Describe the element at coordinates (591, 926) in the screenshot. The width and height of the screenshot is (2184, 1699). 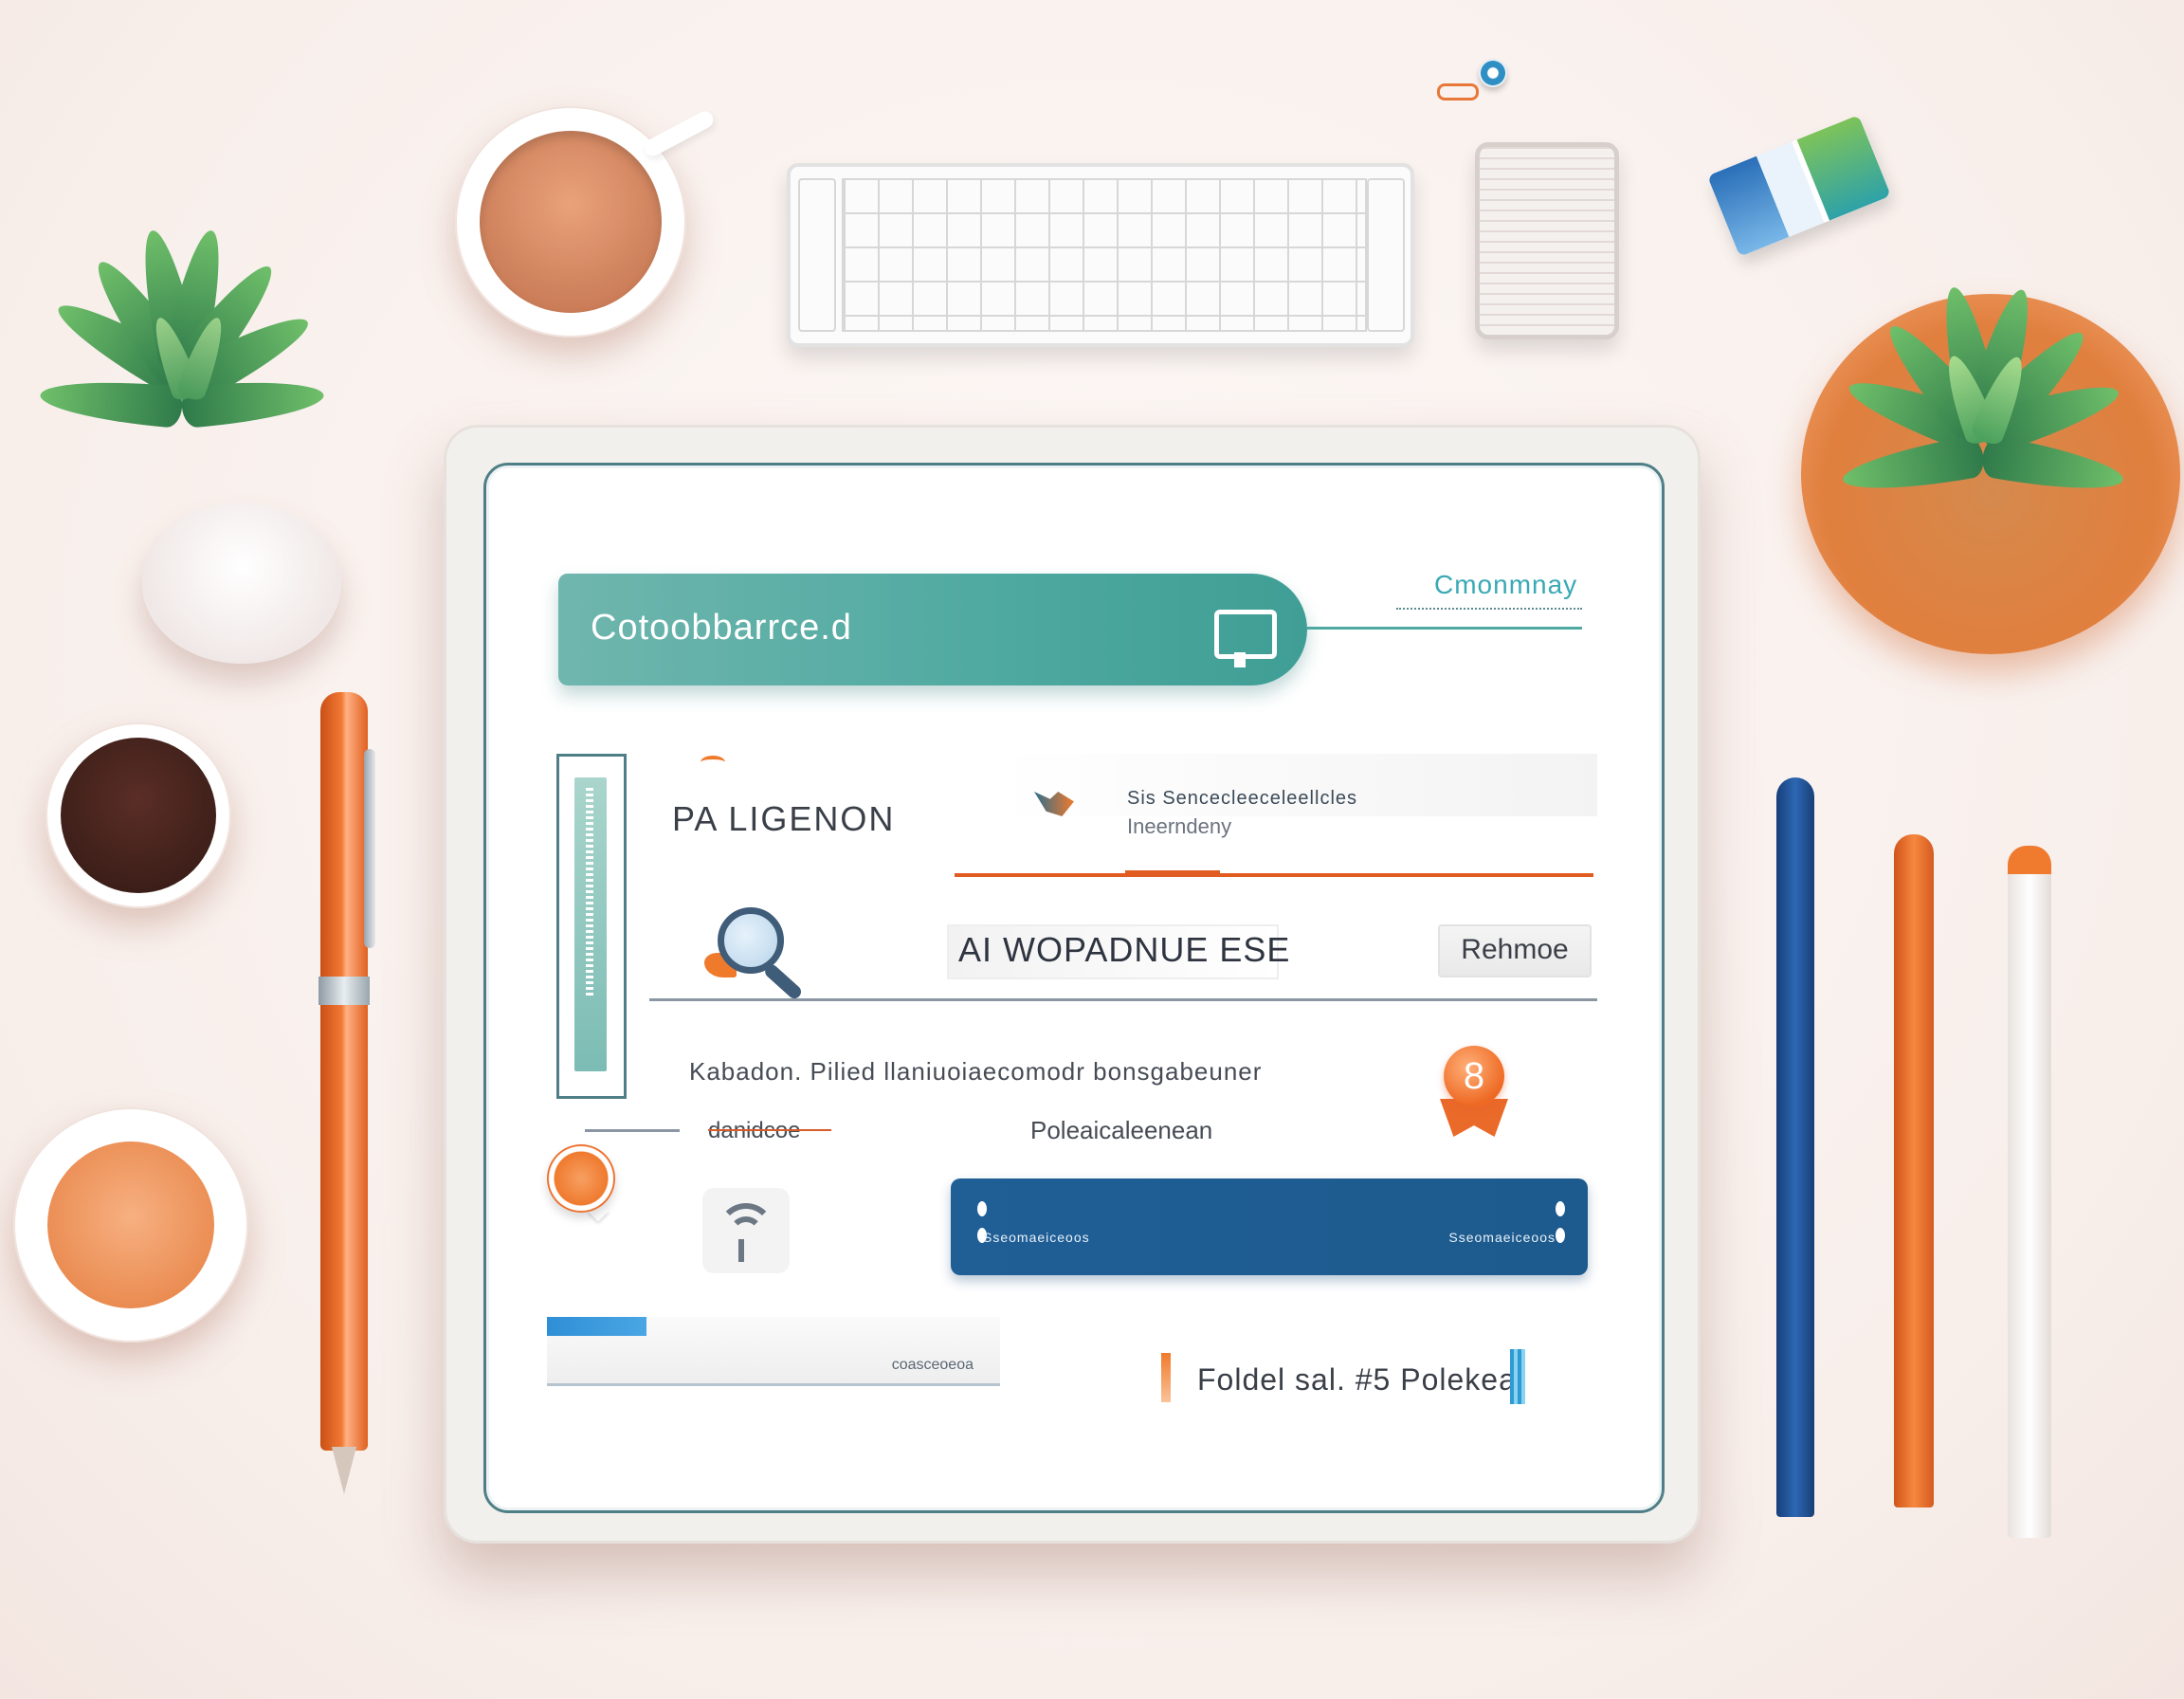
I see `side-panel` at that location.